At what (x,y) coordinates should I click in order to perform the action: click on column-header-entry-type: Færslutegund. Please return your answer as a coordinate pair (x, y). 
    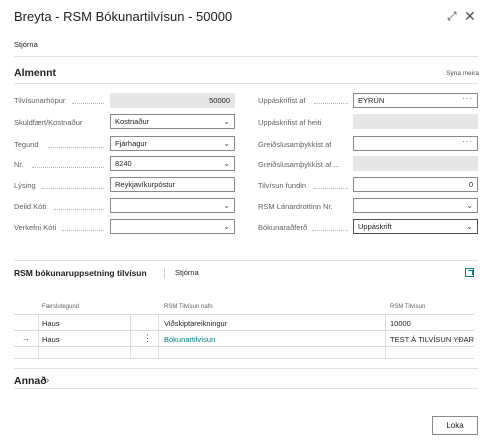
    Looking at the image, I should click on (60, 307).